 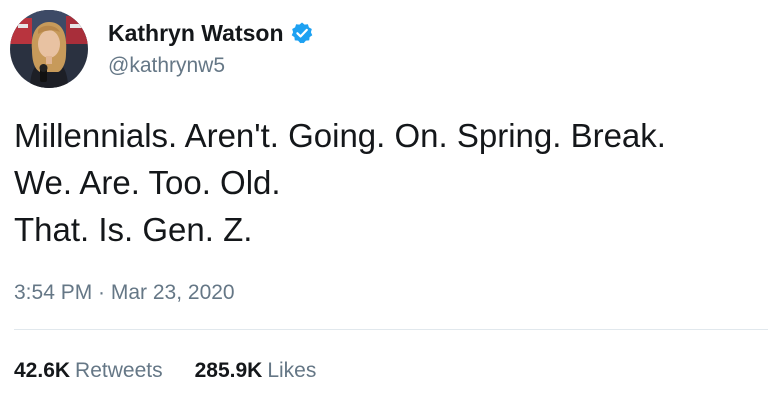 What do you see at coordinates (302, 33) in the screenshot?
I see `verified-badge-icon` at bounding box center [302, 33].